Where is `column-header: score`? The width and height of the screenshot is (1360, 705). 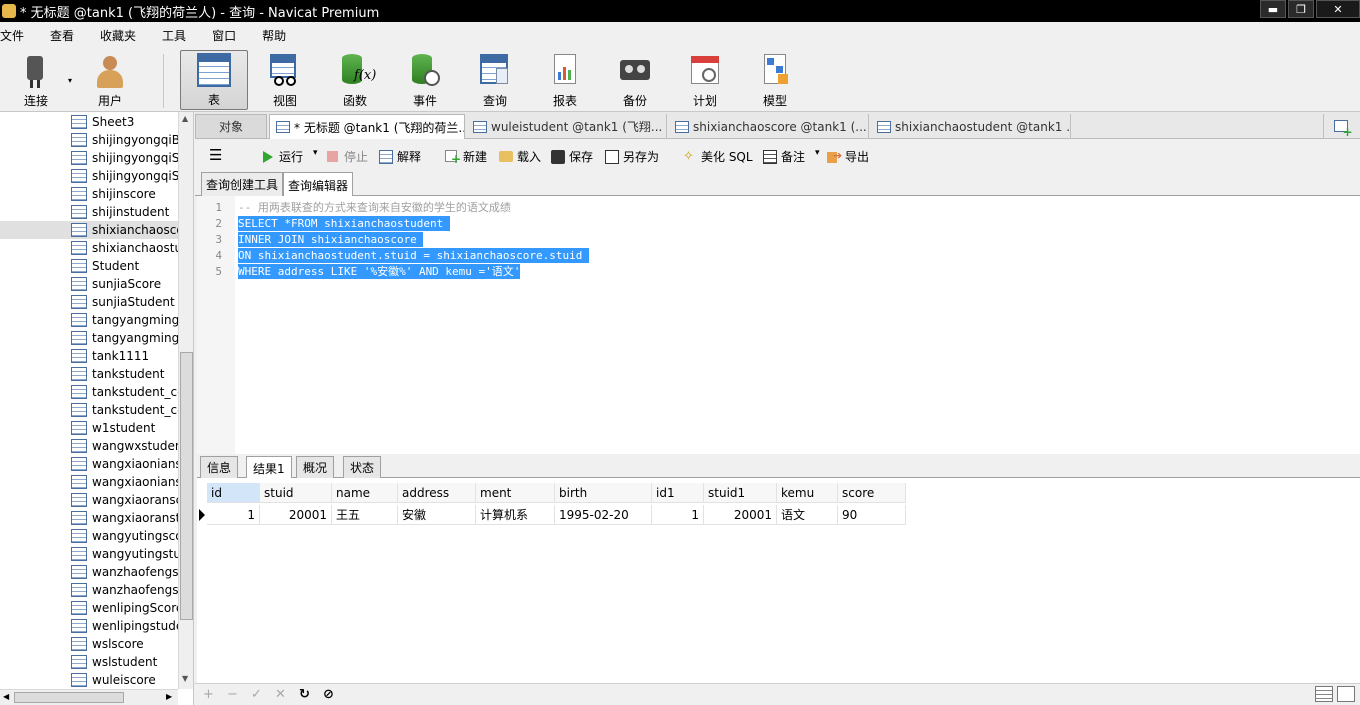 column-header: score is located at coordinates (872, 493).